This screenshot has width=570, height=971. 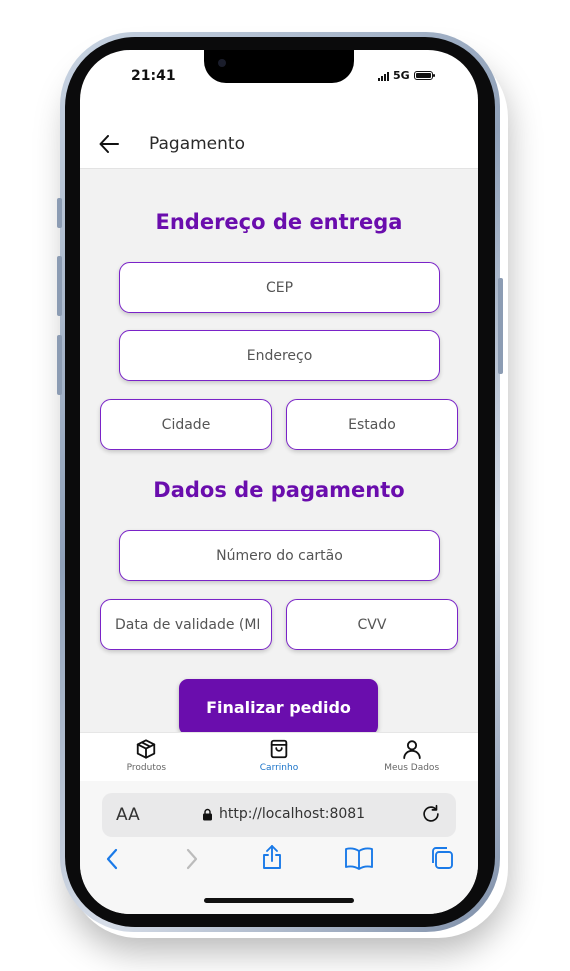 What do you see at coordinates (128, 815) in the screenshot?
I see `text-size-button: AA` at bounding box center [128, 815].